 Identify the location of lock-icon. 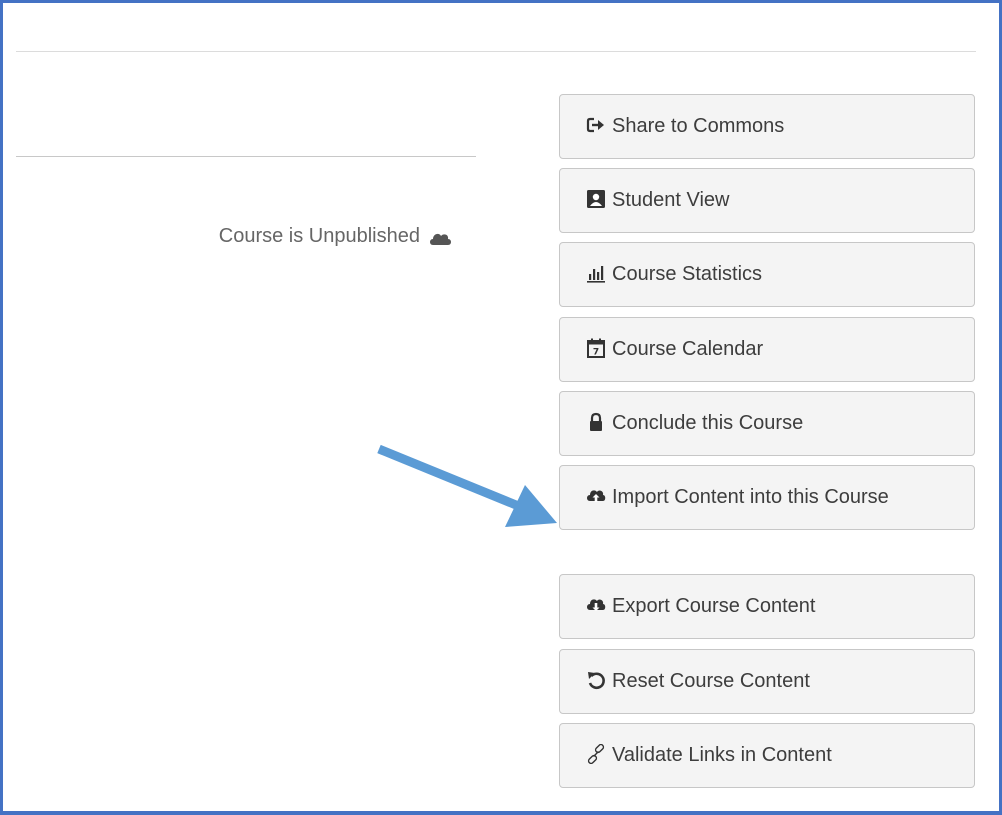
(596, 422).